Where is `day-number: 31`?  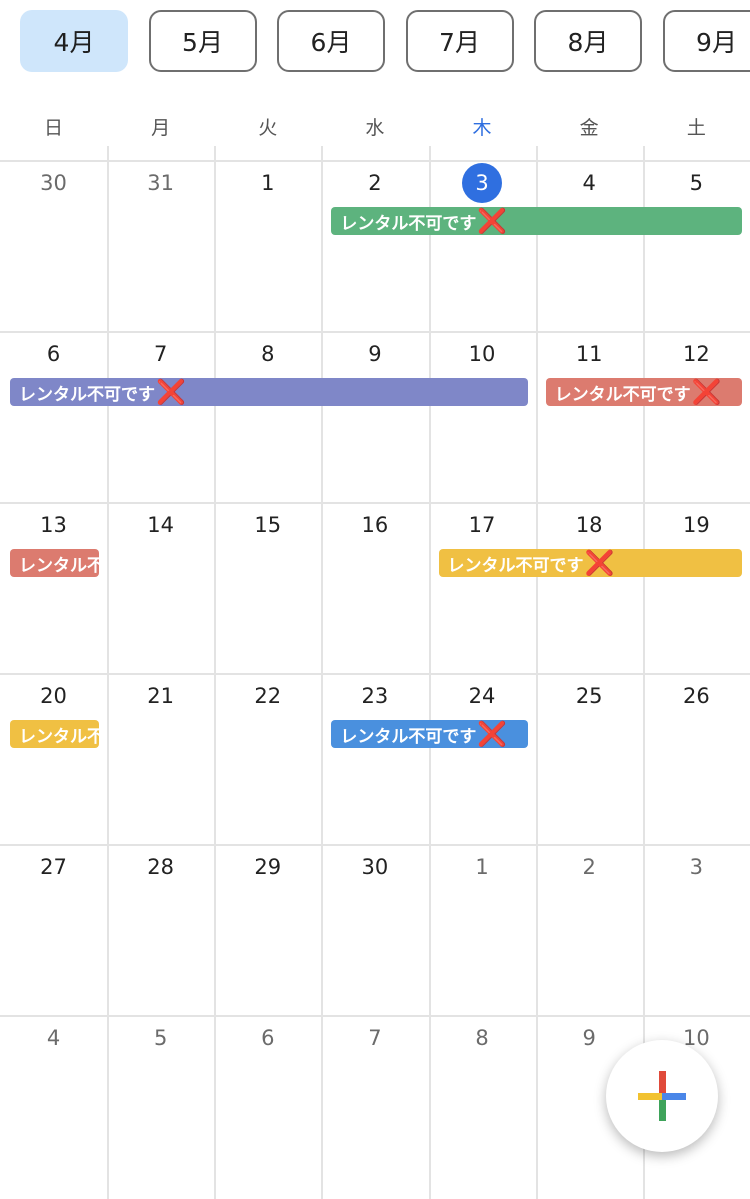 day-number: 31 is located at coordinates (160, 183).